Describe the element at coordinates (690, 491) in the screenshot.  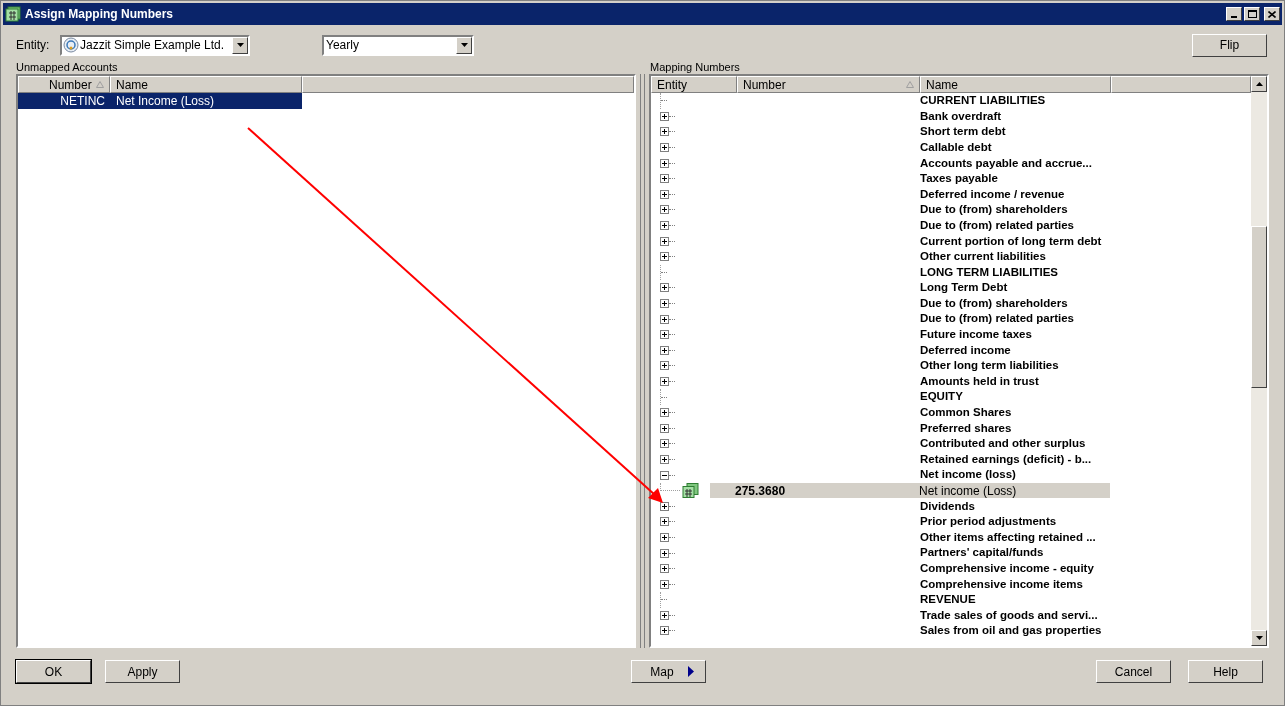
I see `hash-icon` at that location.